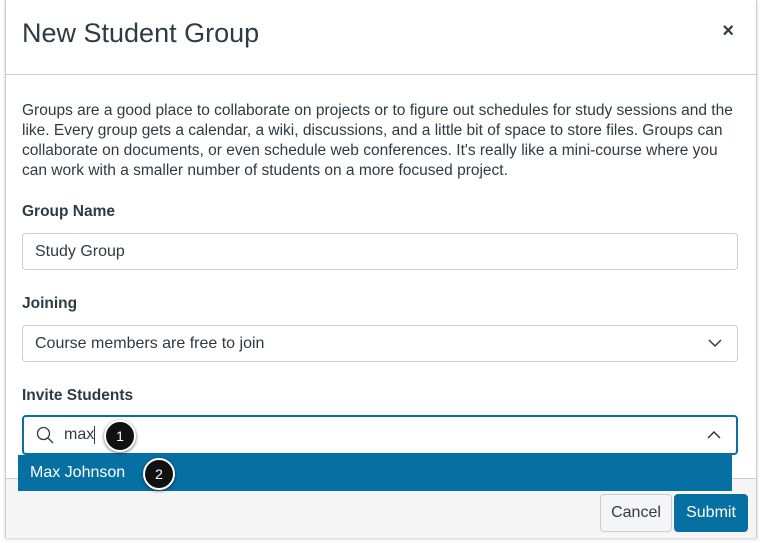  I want to click on close-icon: ×, so click(728, 31).